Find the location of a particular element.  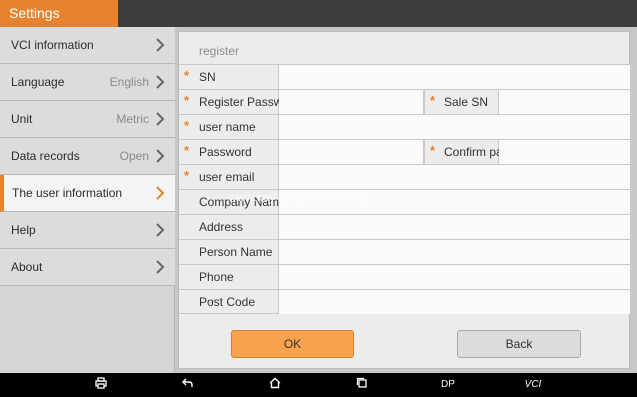

sidebar-item-help: Help is located at coordinates (87, 230).